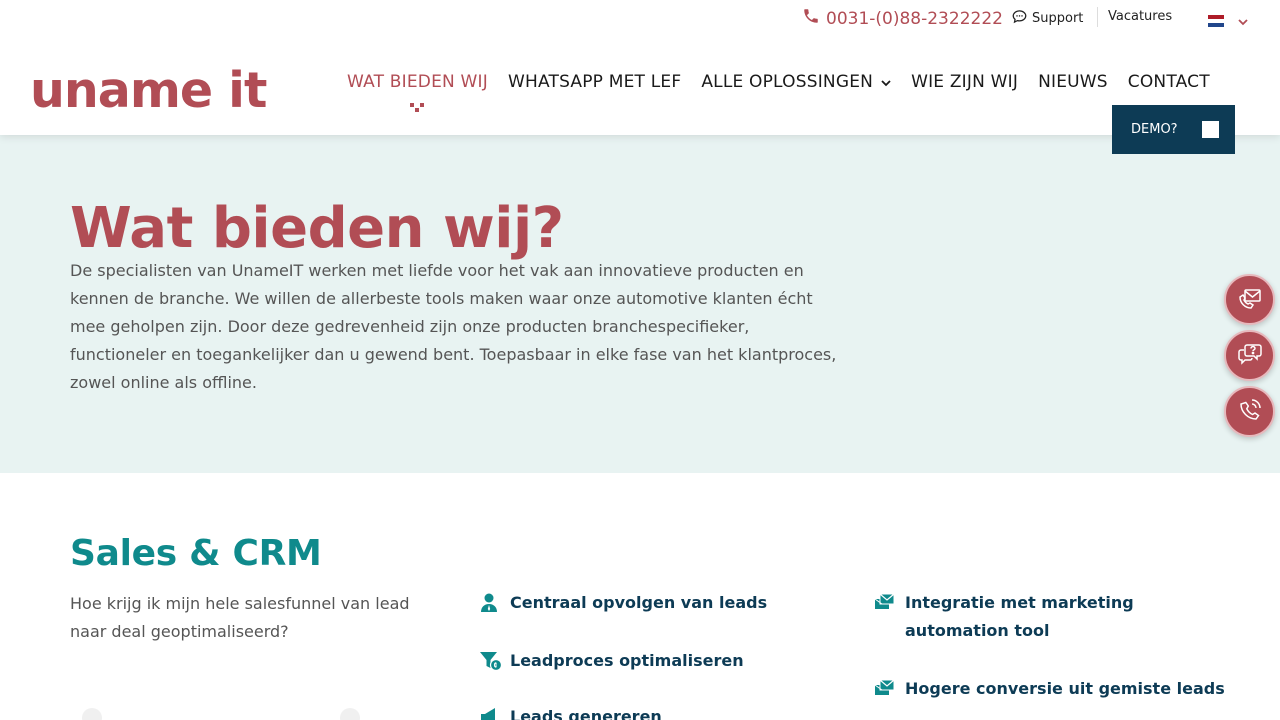  I want to click on feature-link: Leadproces optimaliseren, so click(612, 661).